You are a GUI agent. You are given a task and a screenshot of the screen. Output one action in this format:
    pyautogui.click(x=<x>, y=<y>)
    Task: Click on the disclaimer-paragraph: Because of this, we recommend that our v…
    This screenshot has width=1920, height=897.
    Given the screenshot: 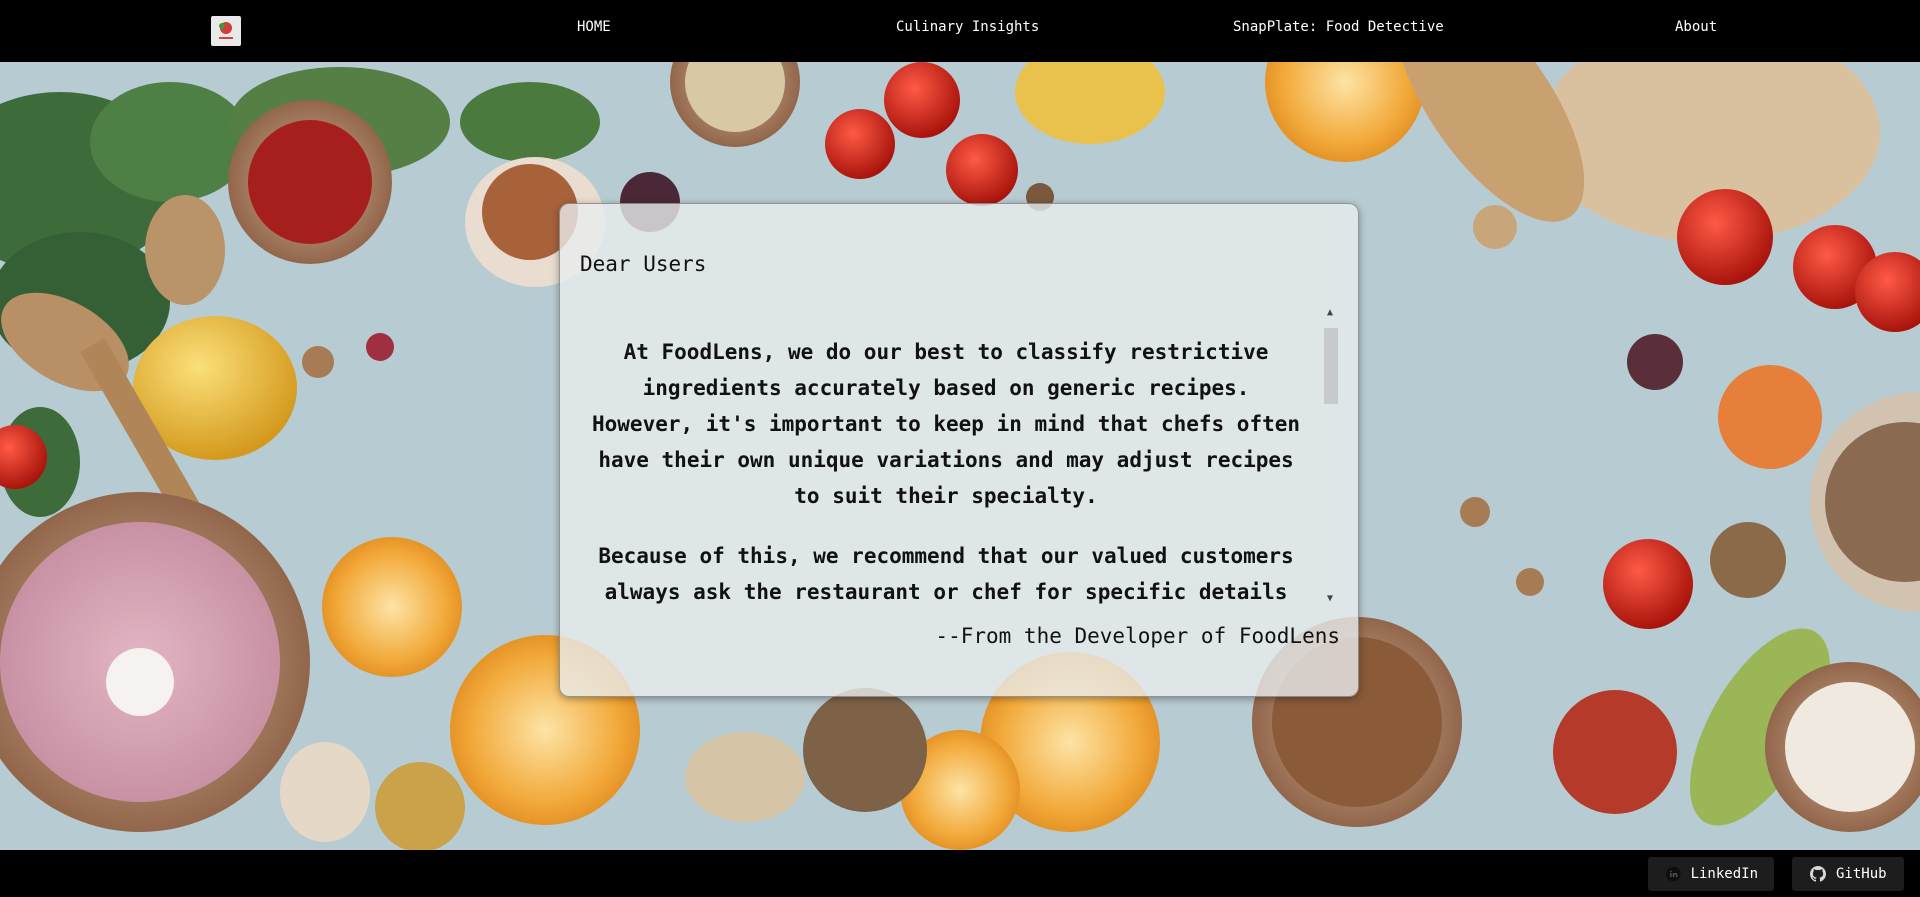 What is the action you would take?
    pyautogui.click(x=946, y=574)
    